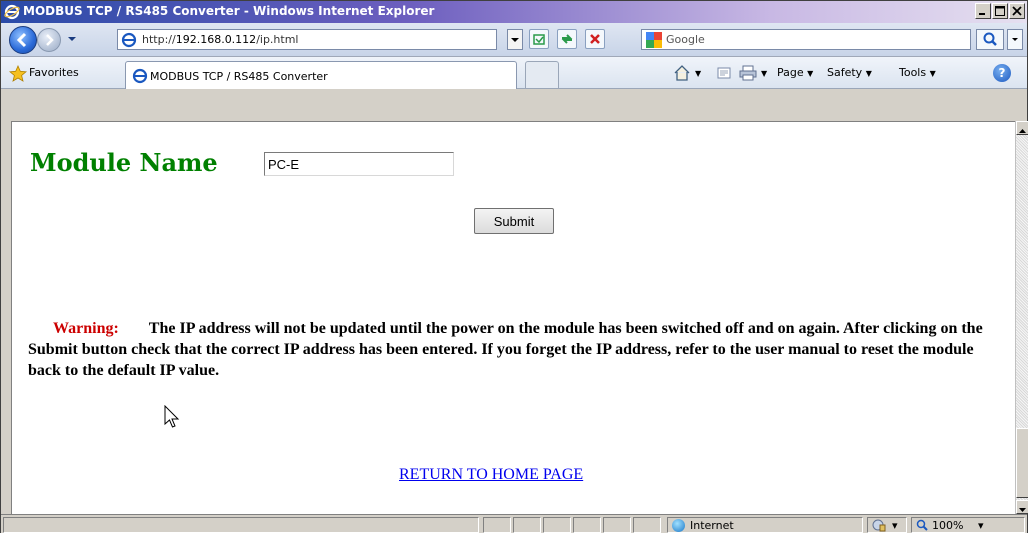 This screenshot has height=533, width=1028. What do you see at coordinates (159, 39) in the screenshot?
I see `url-prefix: http://` at bounding box center [159, 39].